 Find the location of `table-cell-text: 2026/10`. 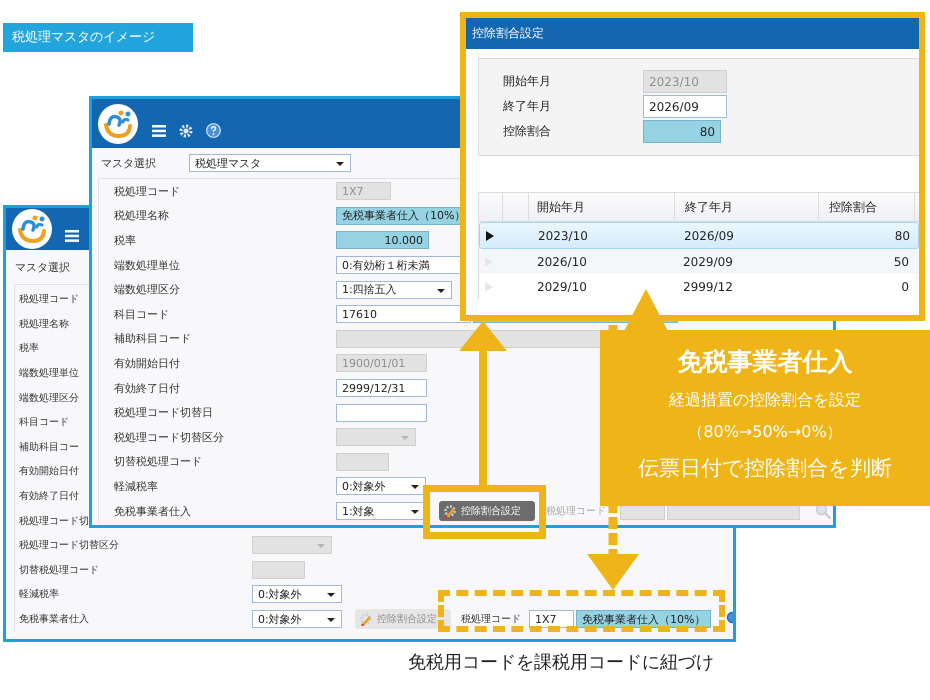

table-cell-text: 2026/10 is located at coordinates (562, 261).